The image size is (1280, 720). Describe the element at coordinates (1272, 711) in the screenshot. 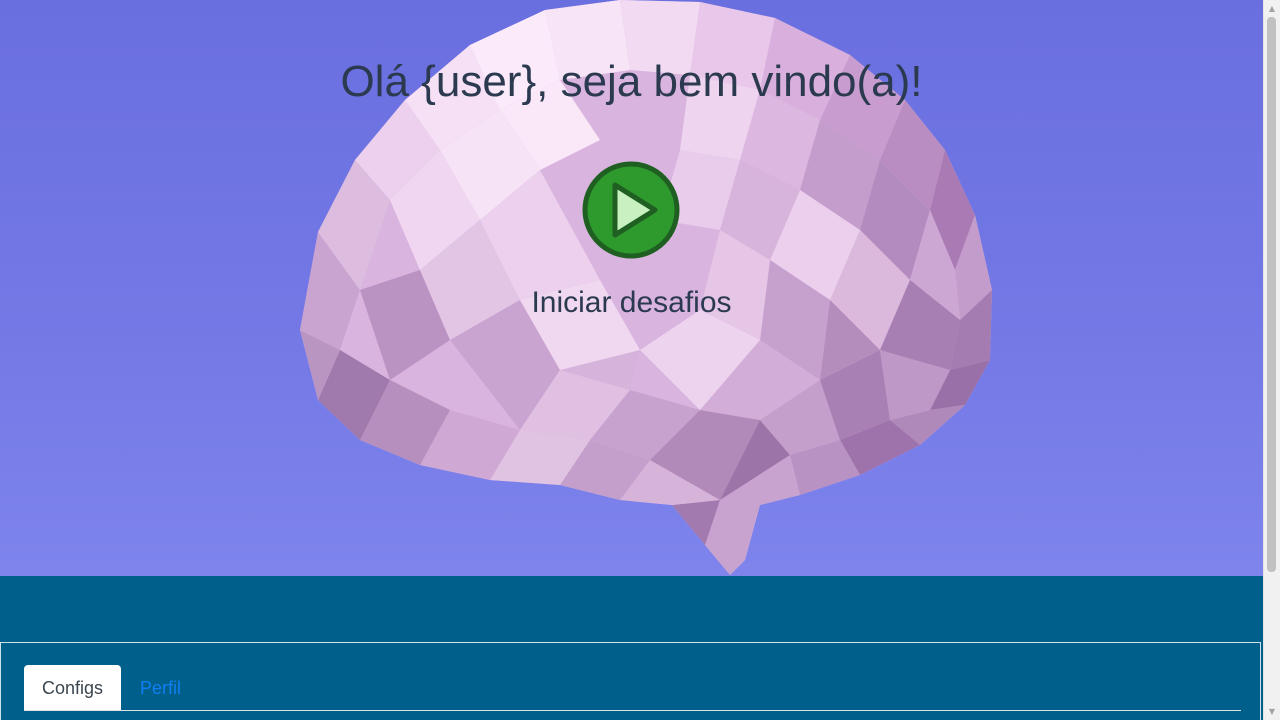

I see `scroll-down-icon: ▼` at that location.